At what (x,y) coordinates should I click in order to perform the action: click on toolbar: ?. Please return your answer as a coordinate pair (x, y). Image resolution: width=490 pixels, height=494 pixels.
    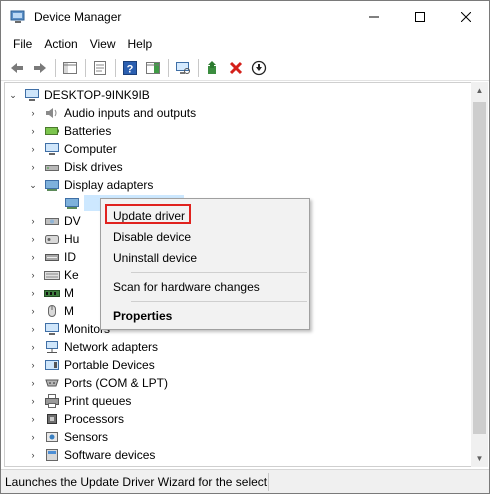
    Looking at the image, I should click on (245, 68).